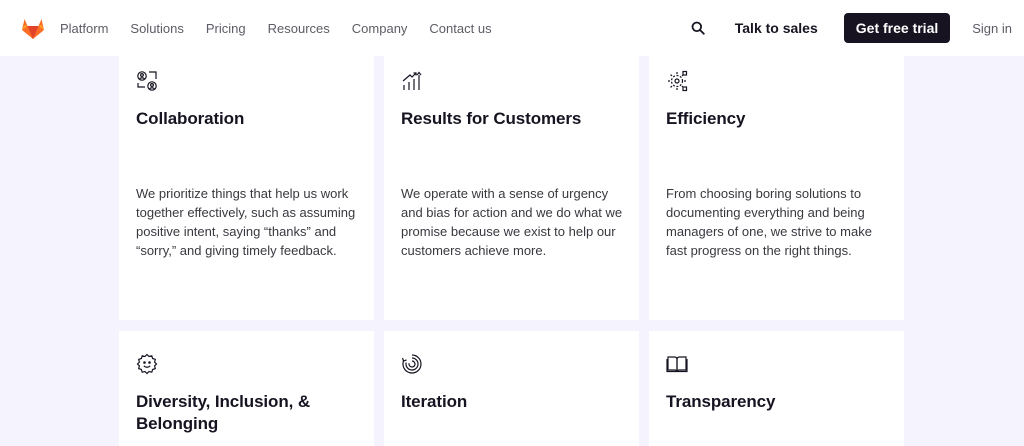 Image resolution: width=1024 pixels, height=446 pixels. Describe the element at coordinates (677, 364) in the screenshot. I see `book-icon` at that location.